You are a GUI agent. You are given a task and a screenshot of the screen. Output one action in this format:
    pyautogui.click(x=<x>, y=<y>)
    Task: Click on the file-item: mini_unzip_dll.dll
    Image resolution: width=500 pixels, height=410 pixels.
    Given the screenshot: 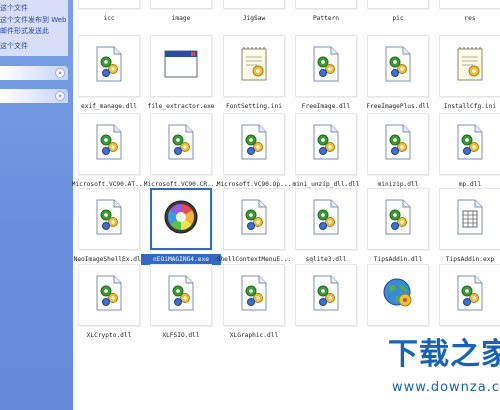 What is the action you would take?
    pyautogui.click(x=326, y=152)
    